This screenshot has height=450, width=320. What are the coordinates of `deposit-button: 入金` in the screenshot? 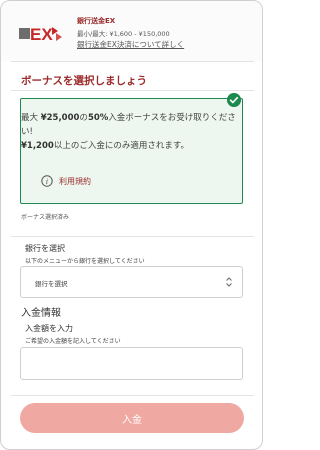 It's located at (132, 418).